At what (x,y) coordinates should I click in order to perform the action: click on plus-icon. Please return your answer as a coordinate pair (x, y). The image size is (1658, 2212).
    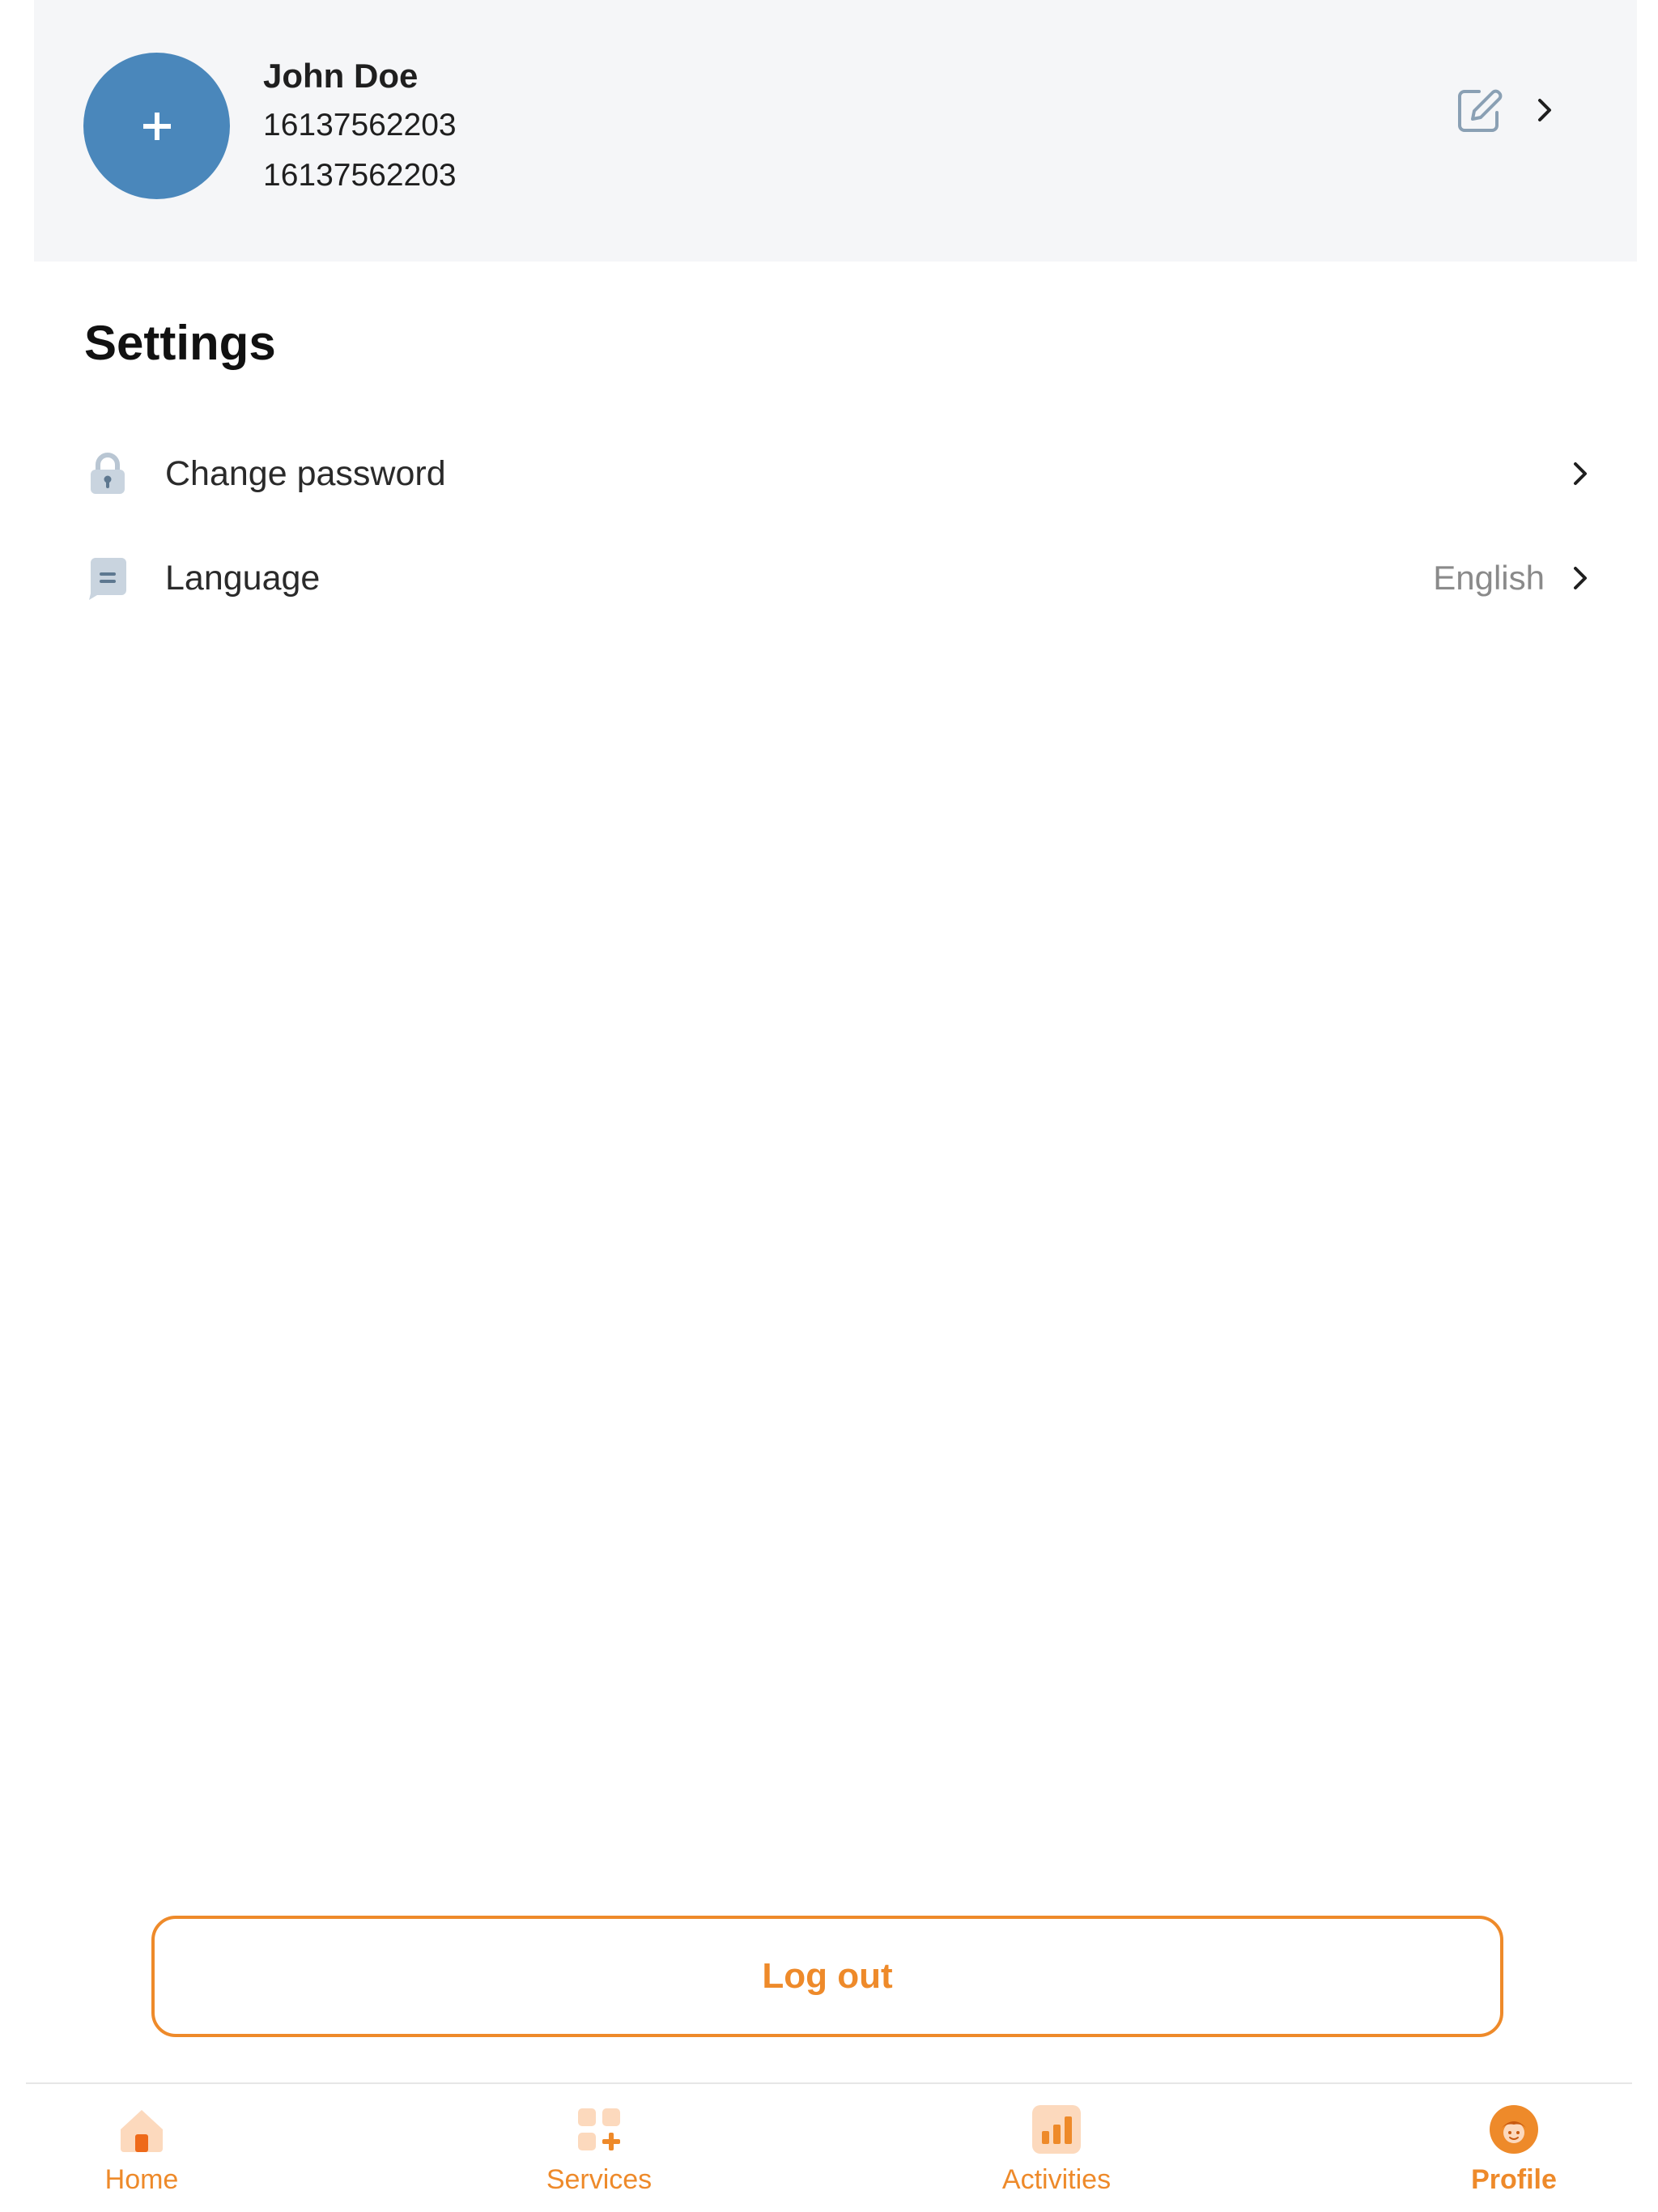
    Looking at the image, I should click on (156, 126).